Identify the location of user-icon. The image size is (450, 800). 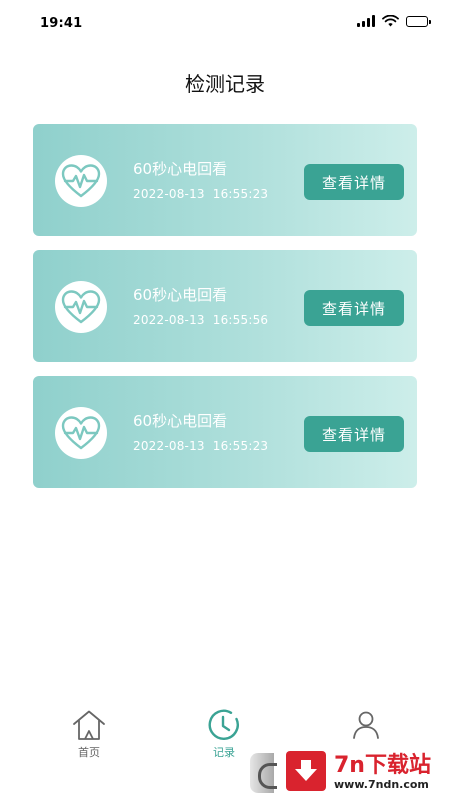
(366, 725).